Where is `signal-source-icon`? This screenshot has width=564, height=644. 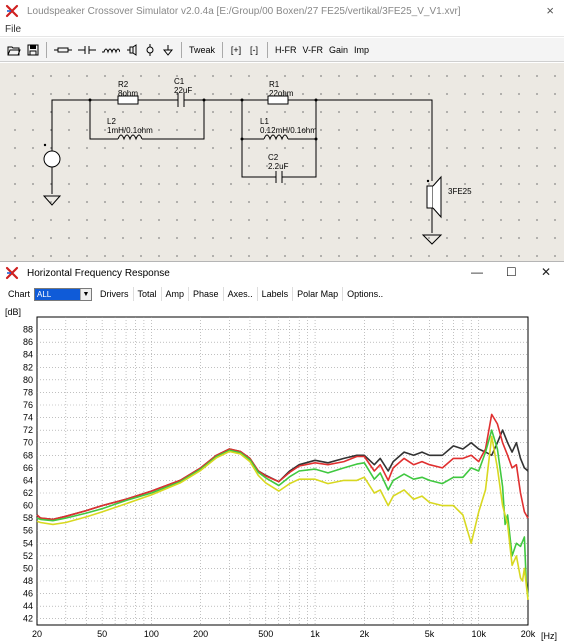 signal-source-icon is located at coordinates (52, 159).